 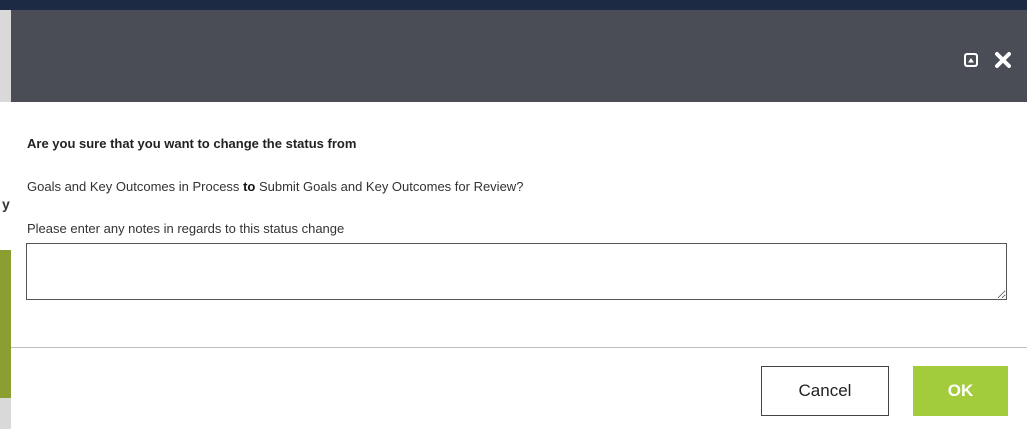 What do you see at coordinates (6, 204) in the screenshot?
I see `background-text-fragment: y` at bounding box center [6, 204].